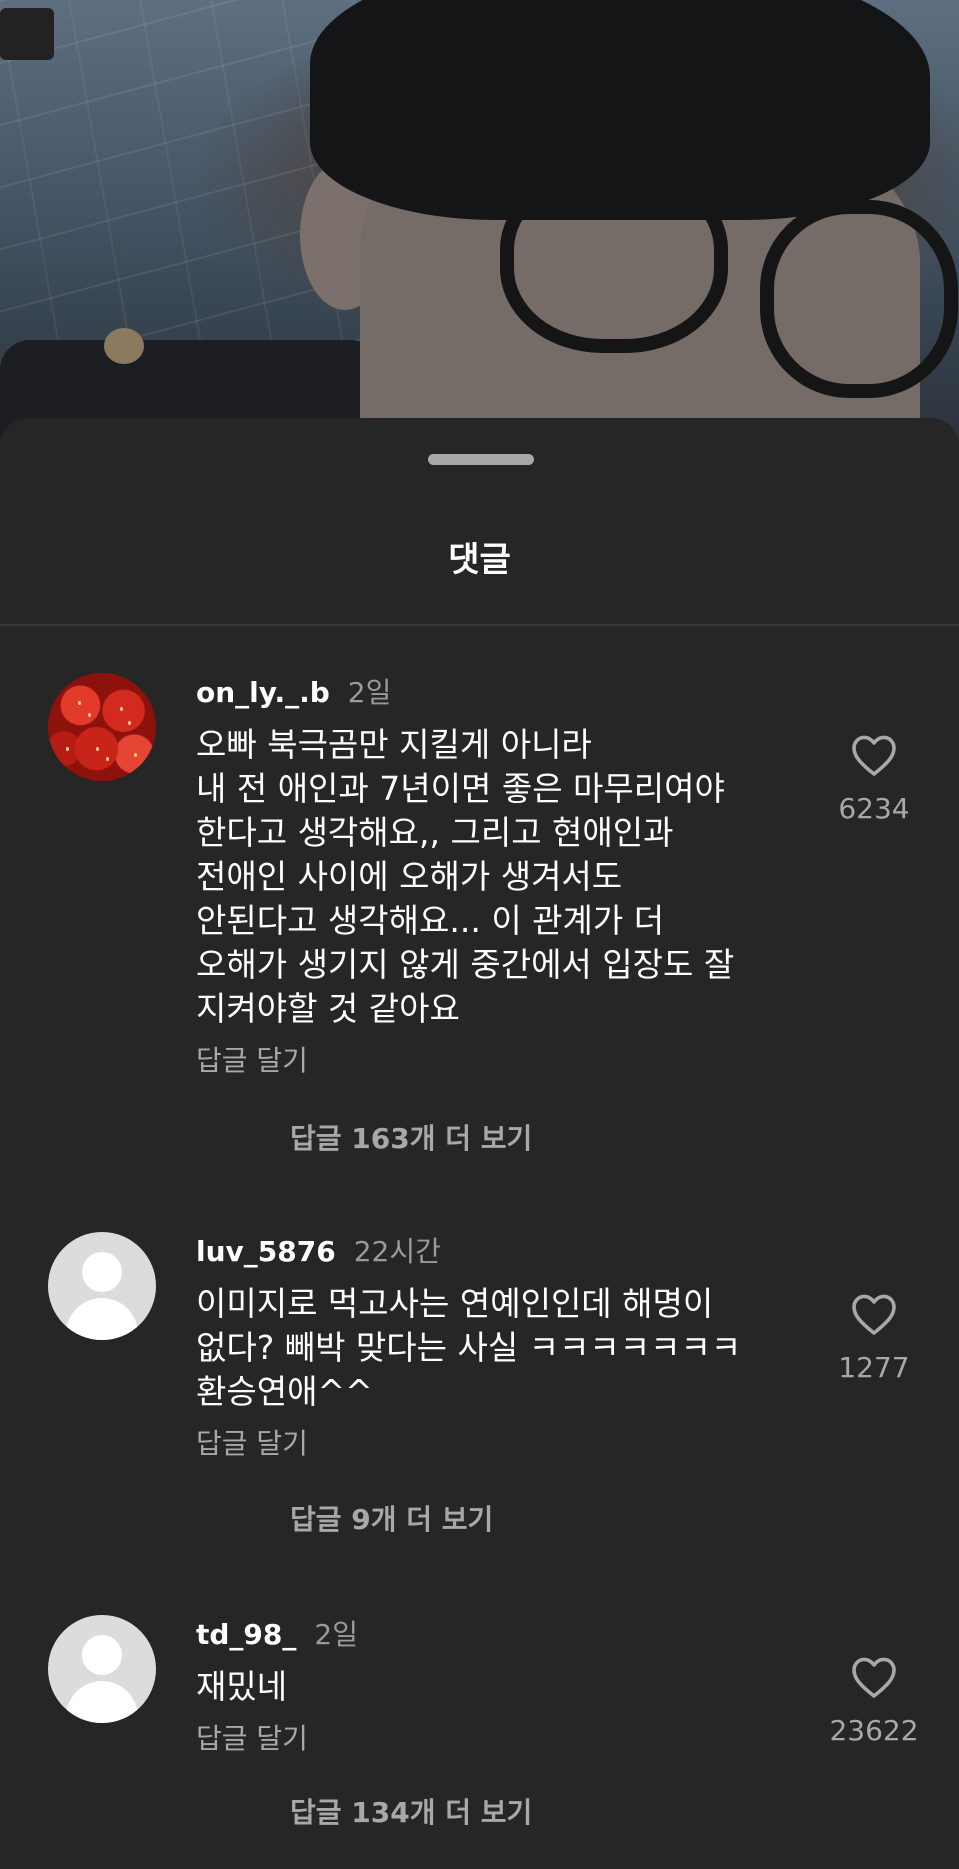 This screenshot has height=1869, width=959. I want to click on comment-text: 재밌네, so click(242, 1686).